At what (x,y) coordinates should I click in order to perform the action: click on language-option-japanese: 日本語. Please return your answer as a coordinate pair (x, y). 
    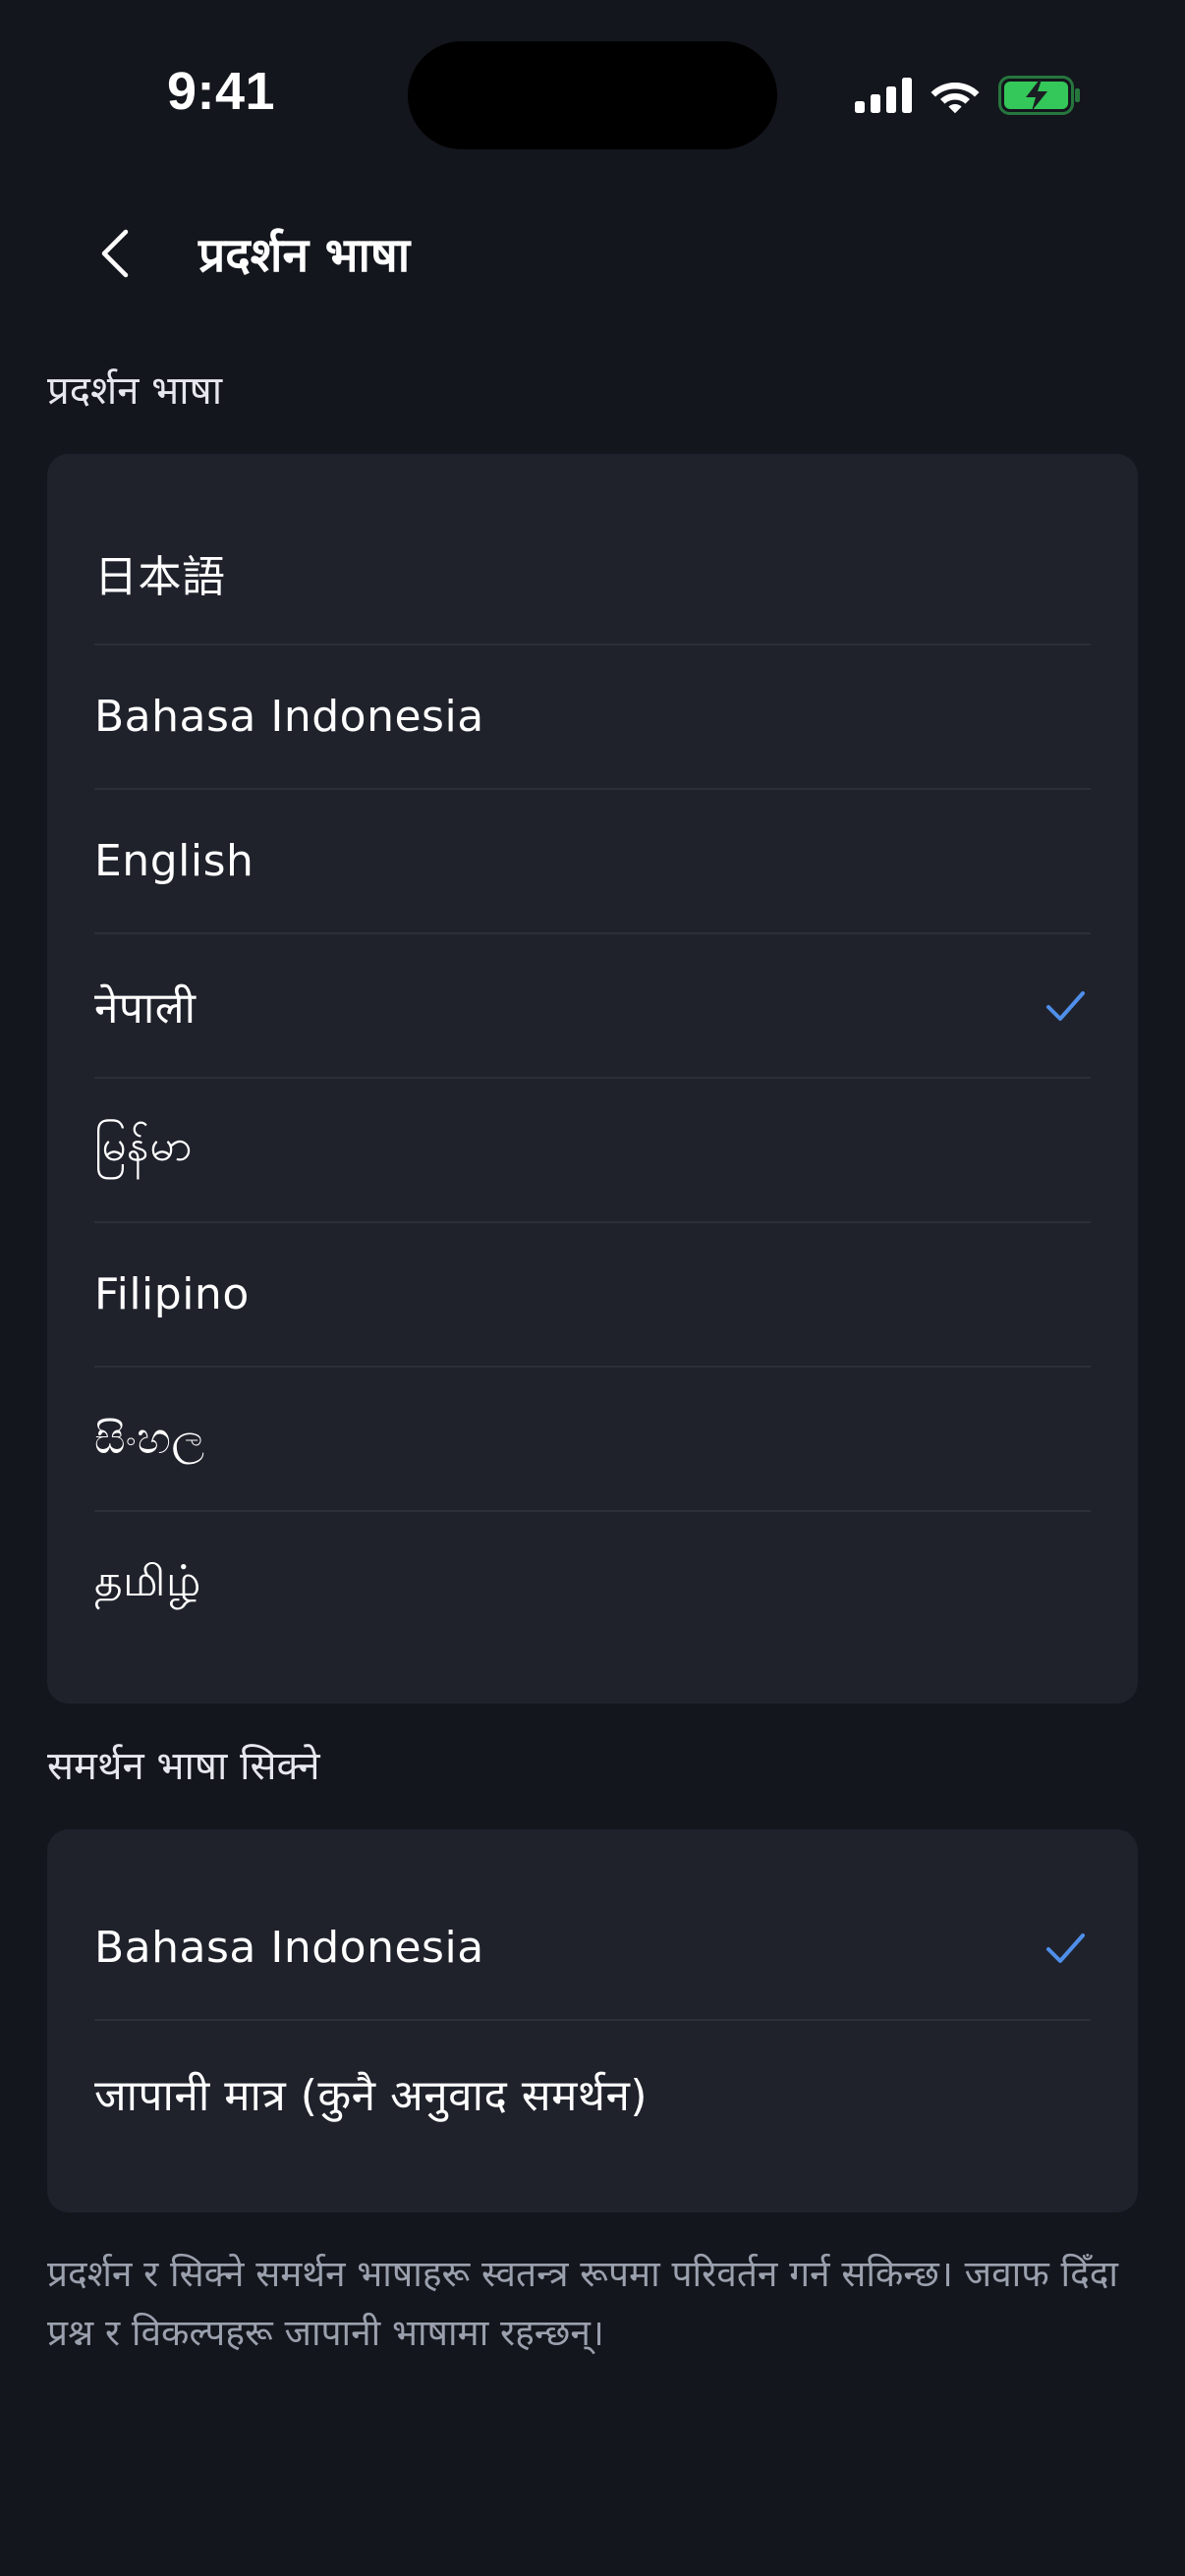
    Looking at the image, I should click on (592, 573).